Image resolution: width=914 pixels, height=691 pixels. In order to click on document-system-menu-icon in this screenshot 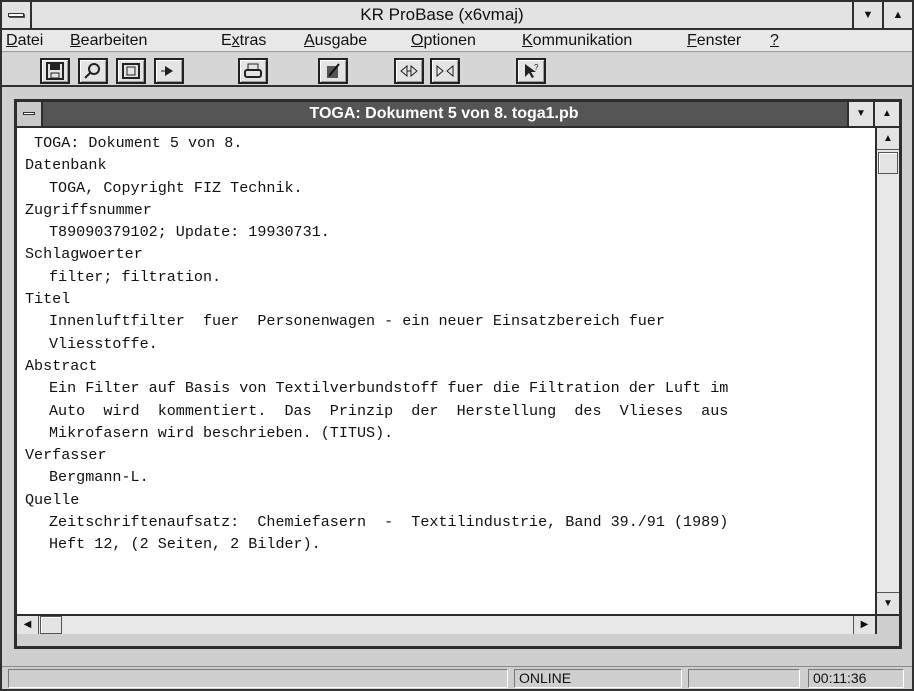, I will do `click(29, 113)`.